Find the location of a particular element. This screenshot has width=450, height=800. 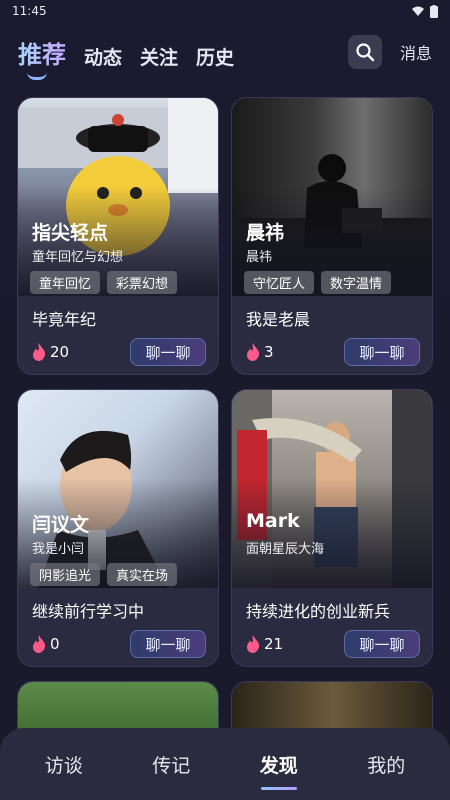

tab-history: 历史 is located at coordinates (215, 56).